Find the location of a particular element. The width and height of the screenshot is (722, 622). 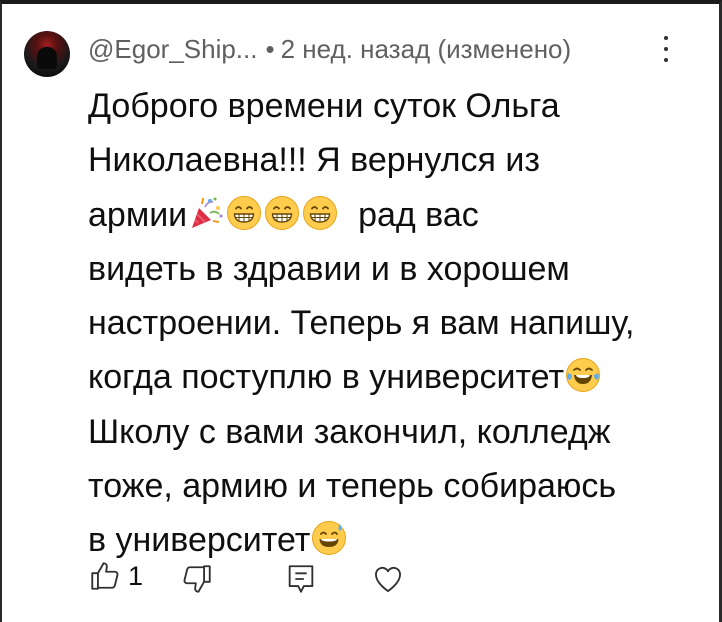

more-vertical-icon is located at coordinates (666, 49).